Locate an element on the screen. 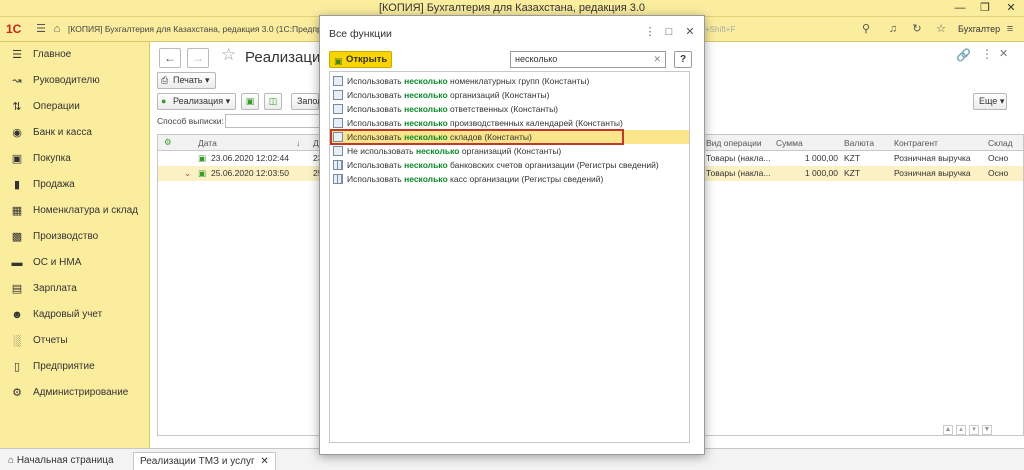 This screenshot has height=470, width=1024. cart-icon: ▣ is located at coordinates (17, 159).